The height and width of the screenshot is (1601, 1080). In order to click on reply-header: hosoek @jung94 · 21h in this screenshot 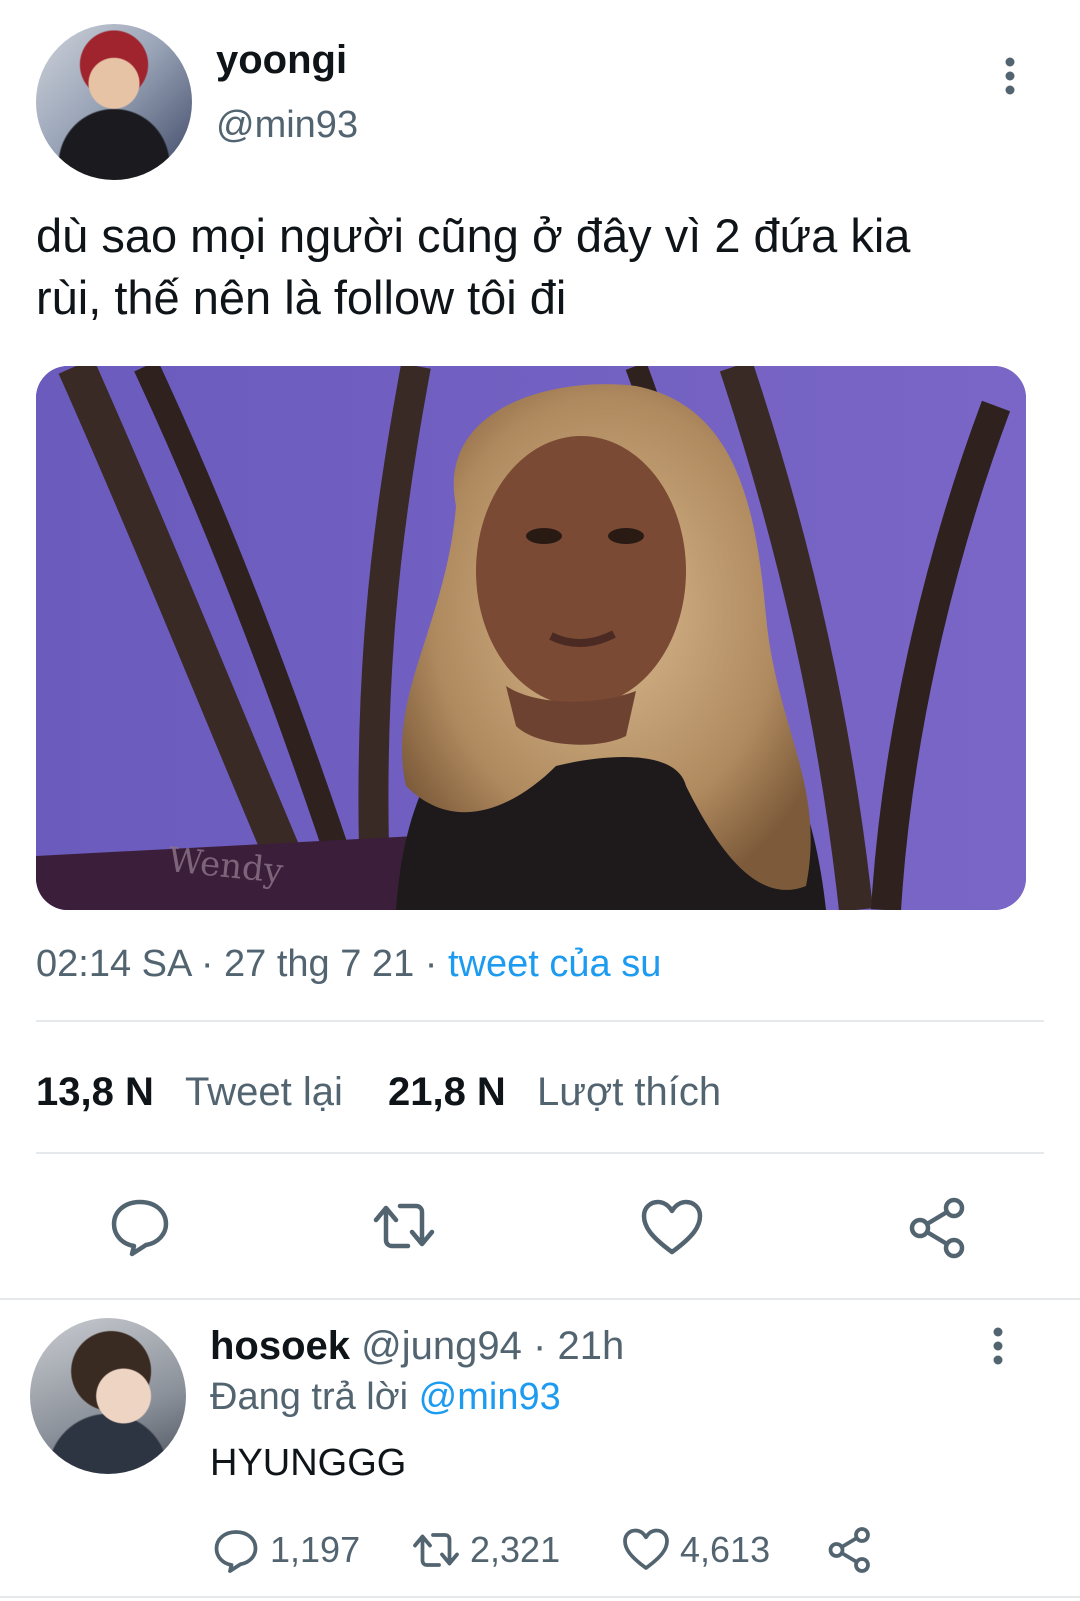, I will do `click(417, 1346)`.